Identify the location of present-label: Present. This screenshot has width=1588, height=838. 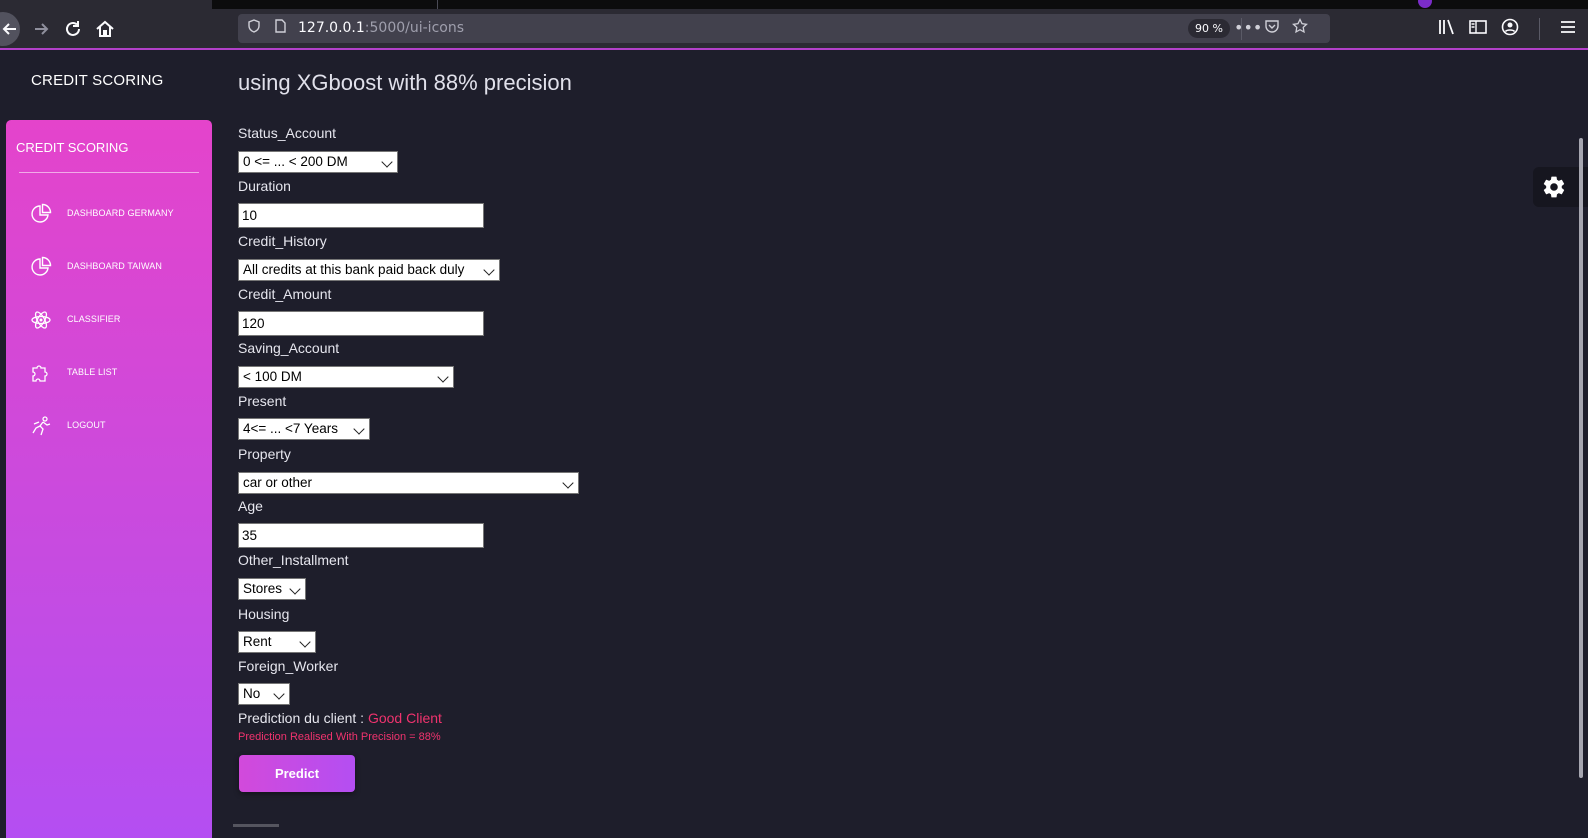
(262, 401).